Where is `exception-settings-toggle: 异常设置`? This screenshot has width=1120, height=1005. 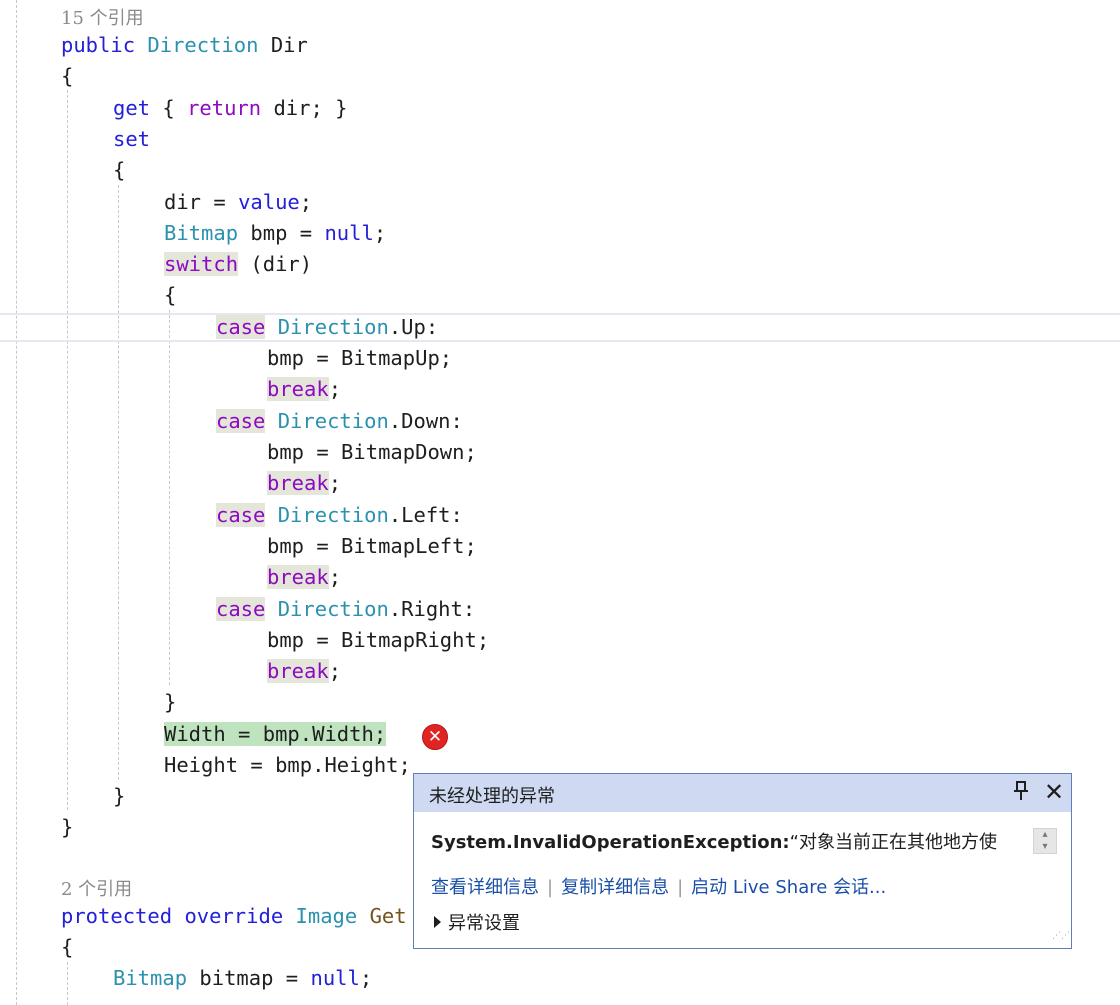
exception-settings-toggle: 异常设置 is located at coordinates (477, 922).